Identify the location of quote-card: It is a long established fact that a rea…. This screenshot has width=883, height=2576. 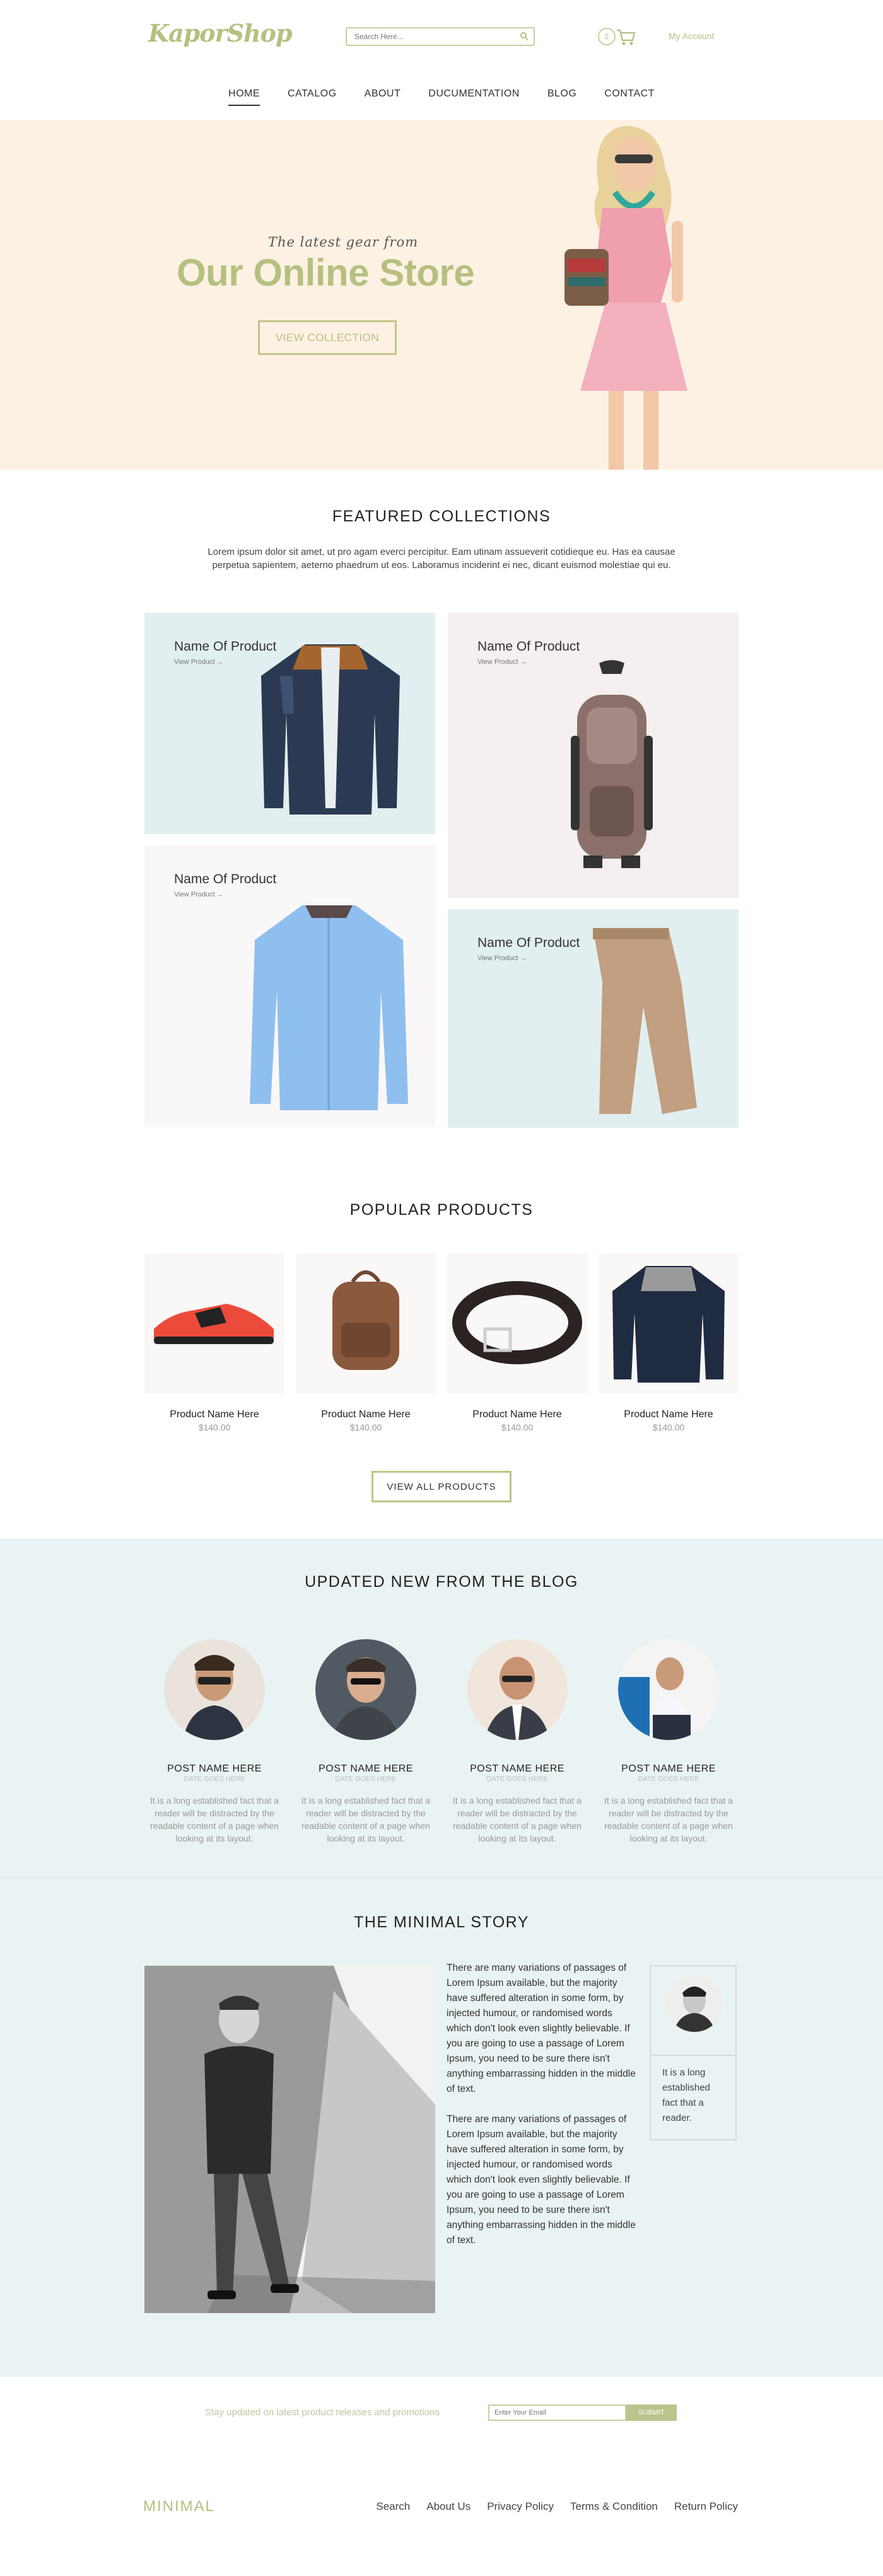
(693, 2052).